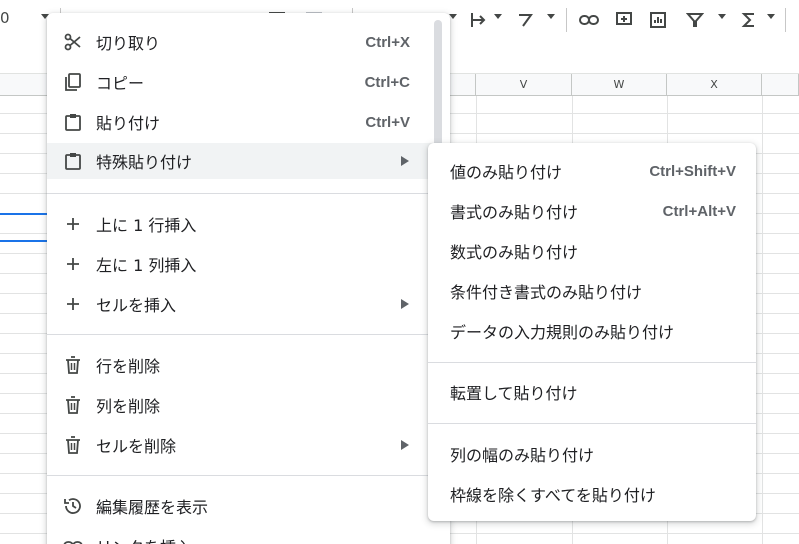 The height and width of the screenshot is (544, 799). I want to click on menu-item-paste: 貼り付け Ctrl+V, so click(248, 122).